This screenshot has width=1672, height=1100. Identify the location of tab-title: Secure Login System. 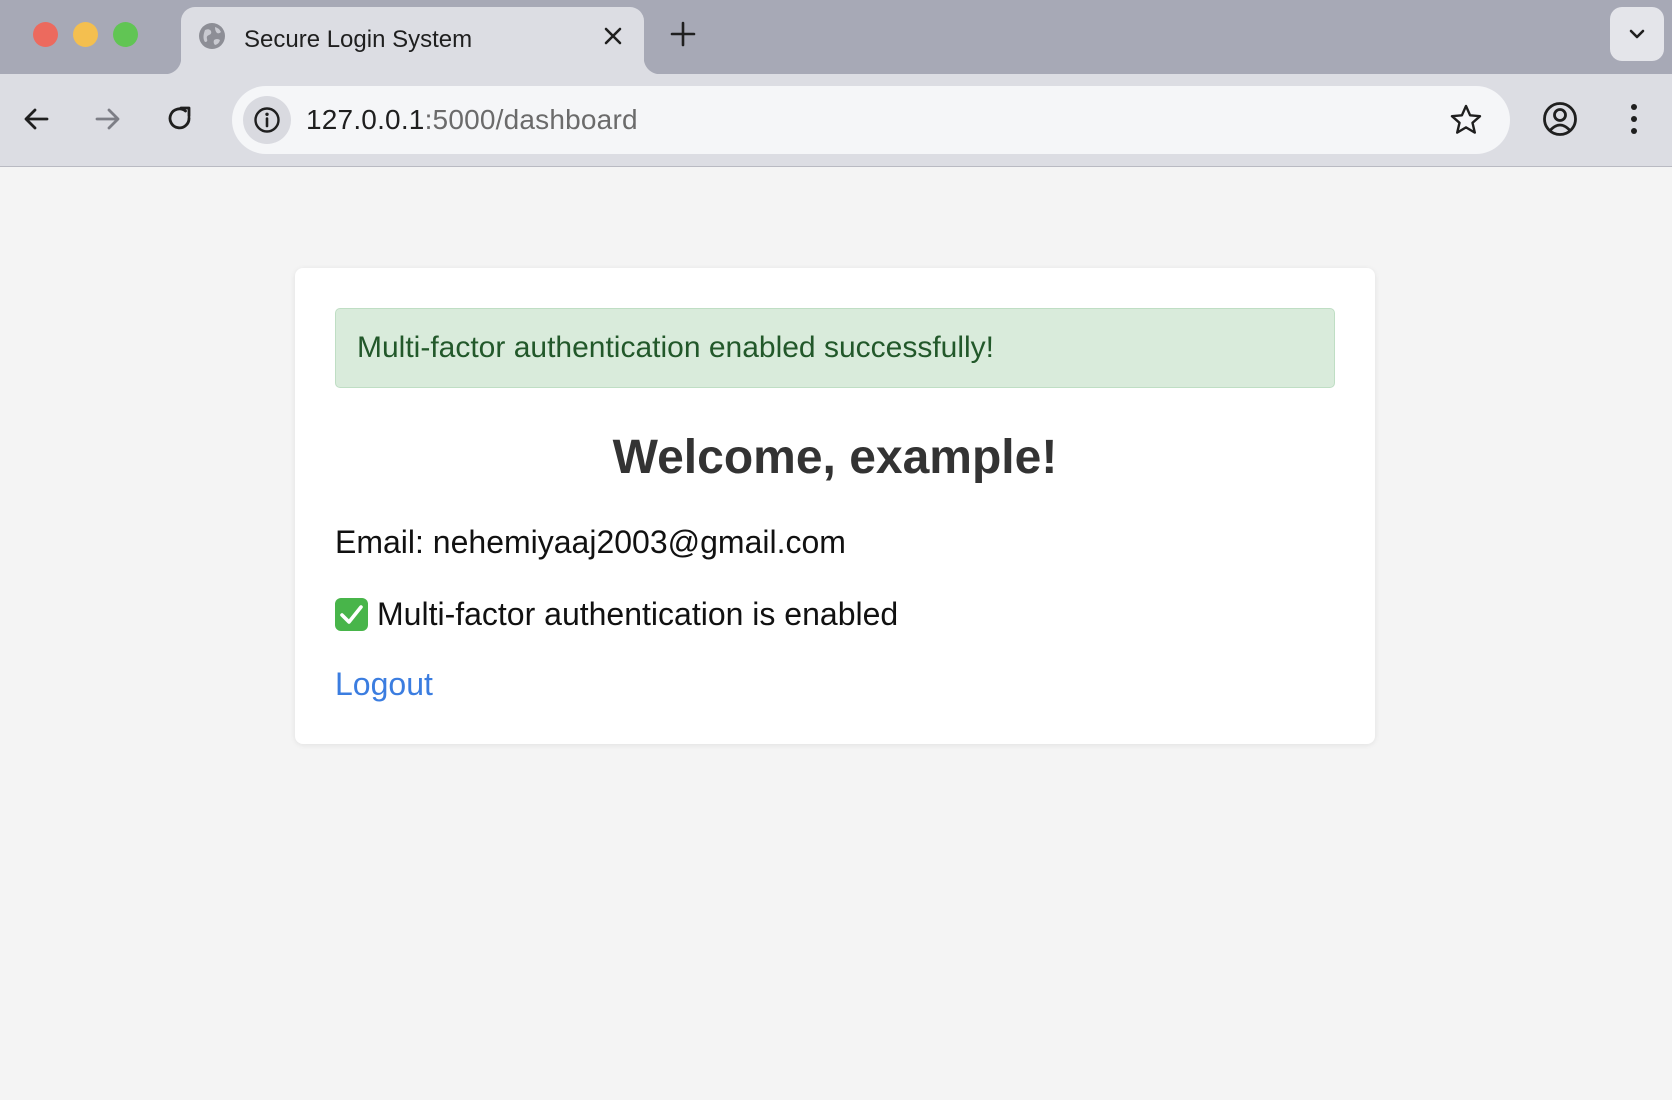
(358, 39).